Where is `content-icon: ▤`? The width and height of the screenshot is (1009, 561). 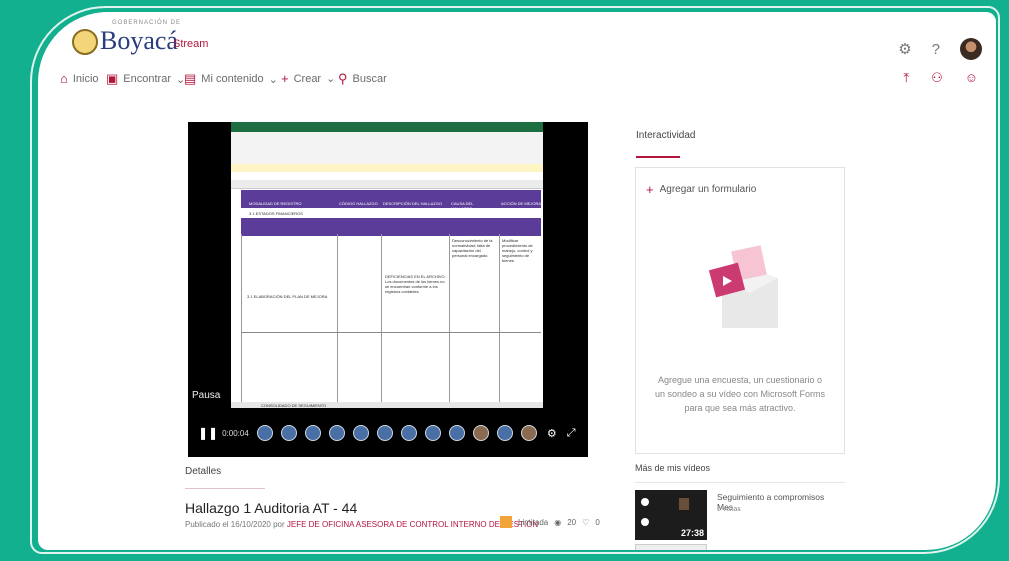
content-icon: ▤ is located at coordinates (190, 78).